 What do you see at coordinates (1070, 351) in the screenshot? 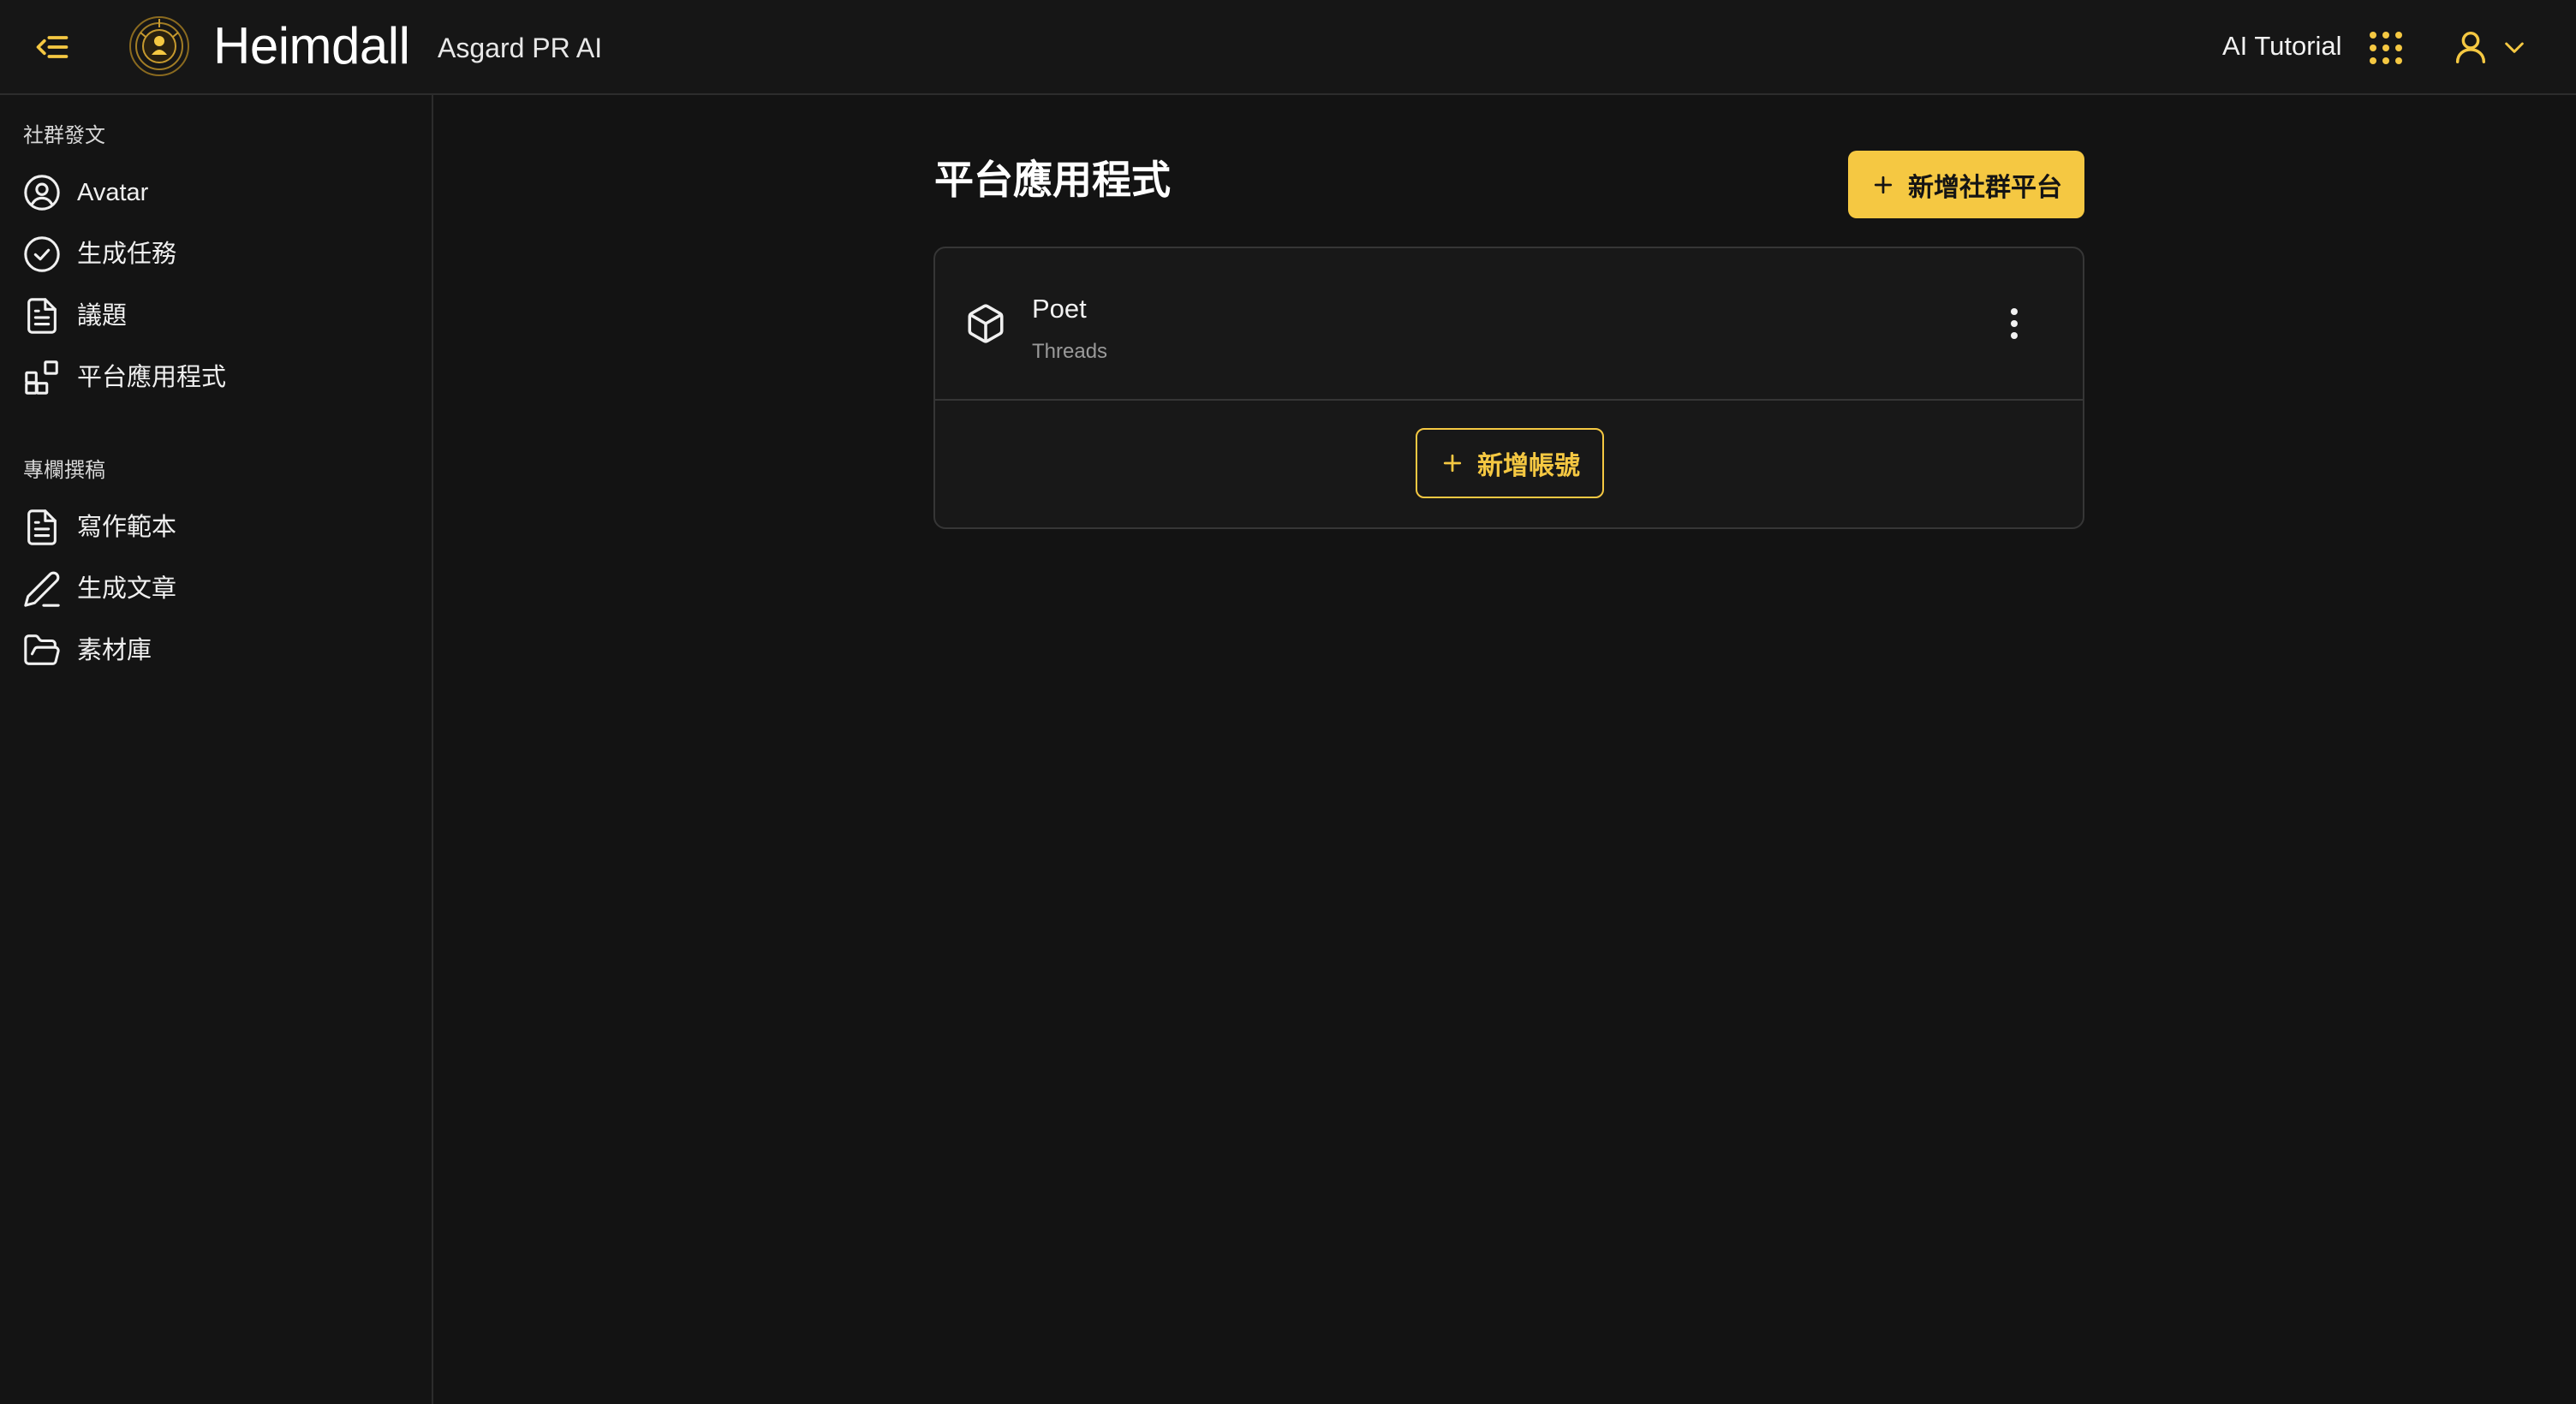
I see `app-platform: Threads` at bounding box center [1070, 351].